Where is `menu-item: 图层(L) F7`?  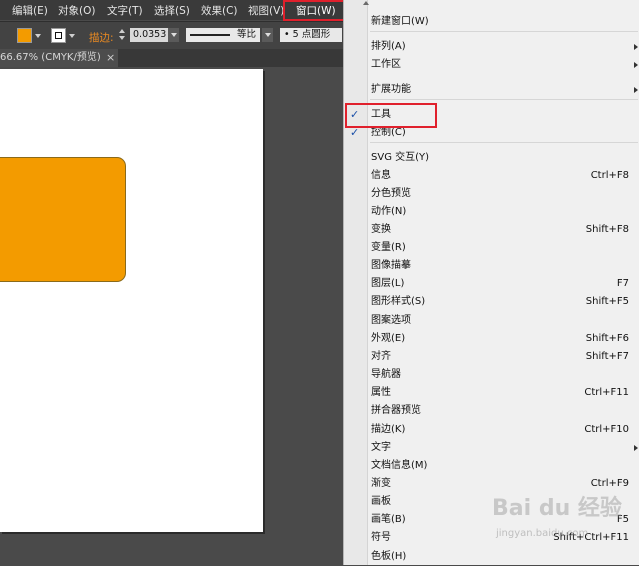
menu-item: 图层(L) F7 is located at coordinates (491, 284).